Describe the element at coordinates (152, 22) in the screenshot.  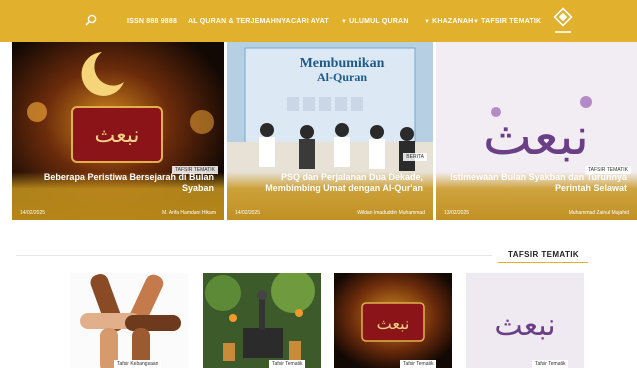
I see `nav-item-issn: ISSN 888 9888` at that location.